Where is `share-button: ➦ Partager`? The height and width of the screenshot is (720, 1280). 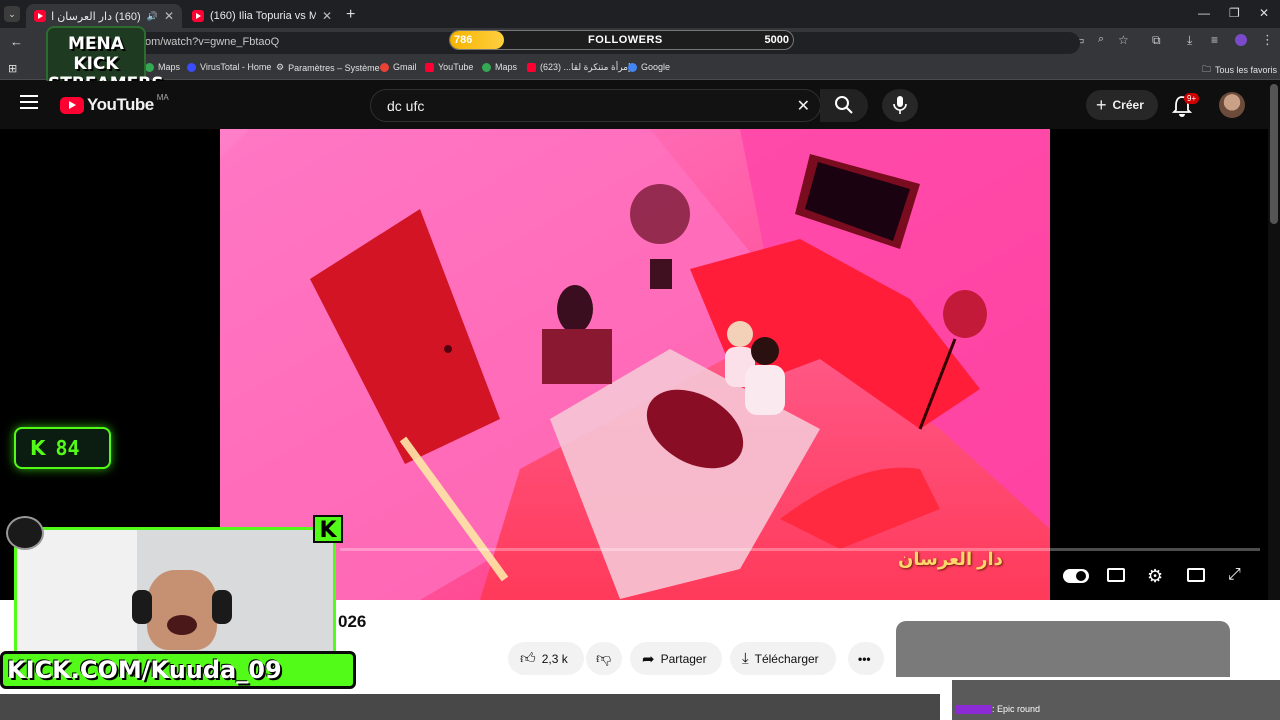
share-button: ➦ Partager is located at coordinates (676, 658).